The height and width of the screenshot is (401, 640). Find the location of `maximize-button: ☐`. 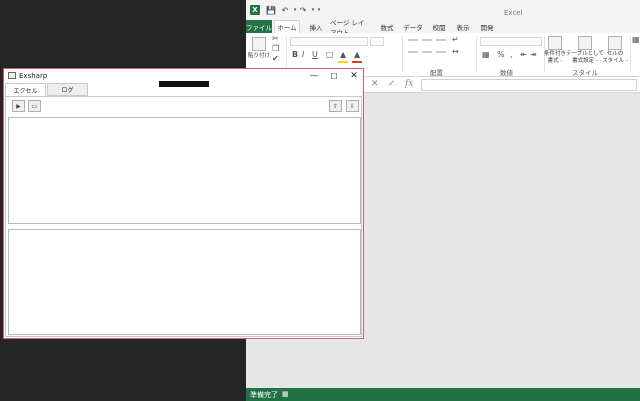

maximize-button: ☐ is located at coordinates (334, 76).